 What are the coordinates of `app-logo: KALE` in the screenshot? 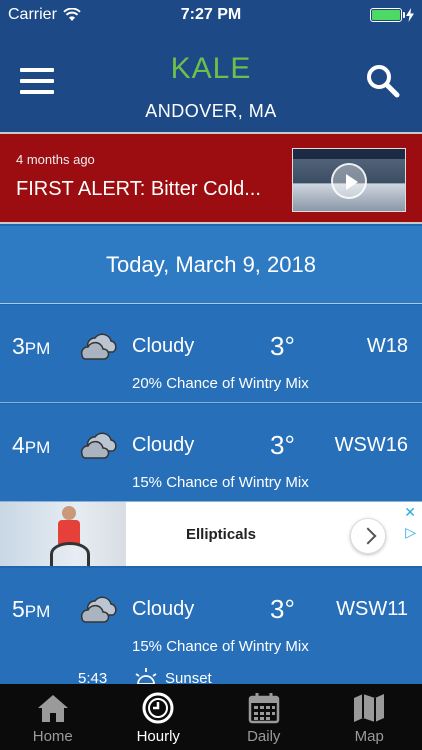 It's located at (211, 68).